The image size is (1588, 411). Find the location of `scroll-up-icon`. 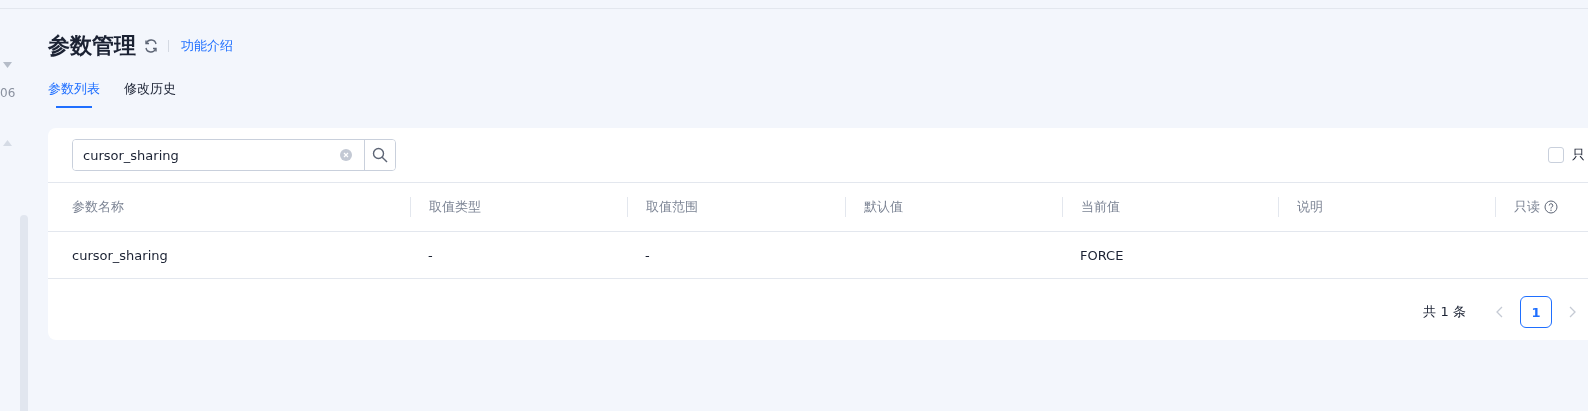

scroll-up-icon is located at coordinates (7, 143).